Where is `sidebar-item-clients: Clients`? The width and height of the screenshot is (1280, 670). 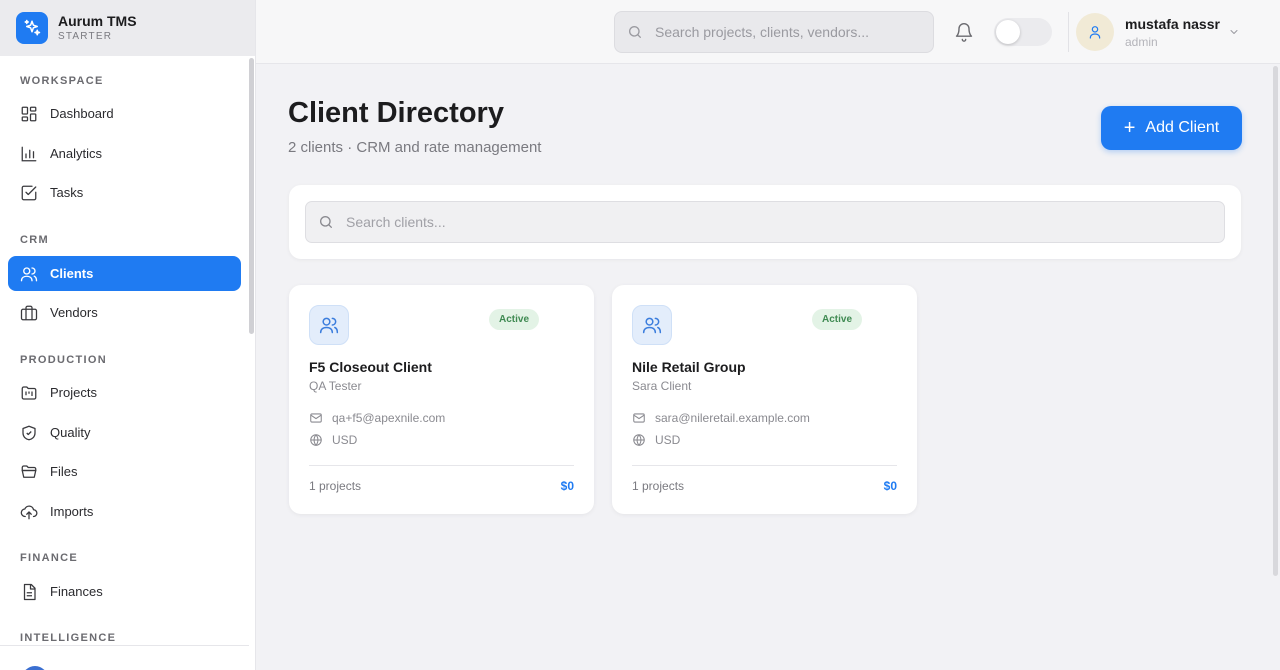 sidebar-item-clients: Clients is located at coordinates (124, 273).